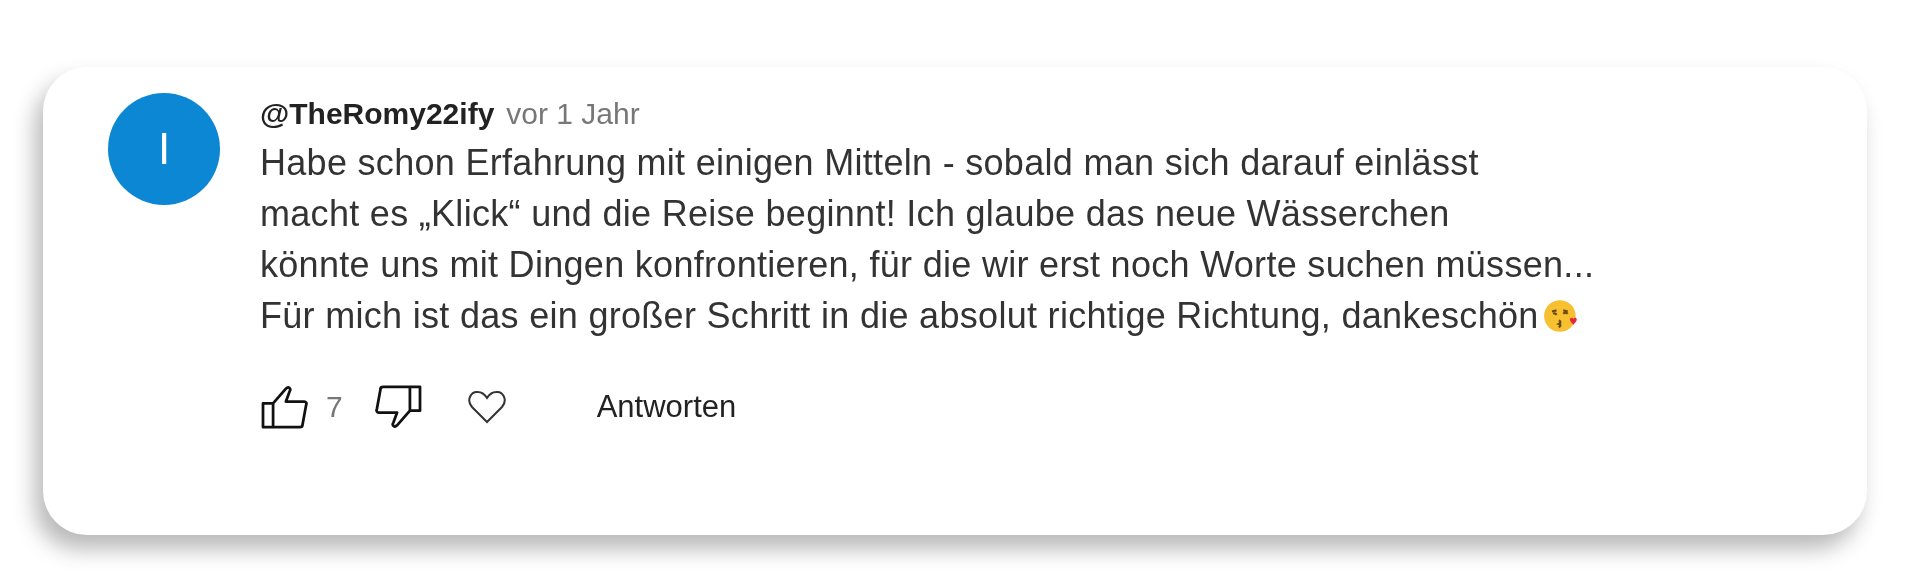 The image size is (1920, 584). Describe the element at coordinates (377, 114) in the screenshot. I see `author-name: @TheRomy22ify` at that location.